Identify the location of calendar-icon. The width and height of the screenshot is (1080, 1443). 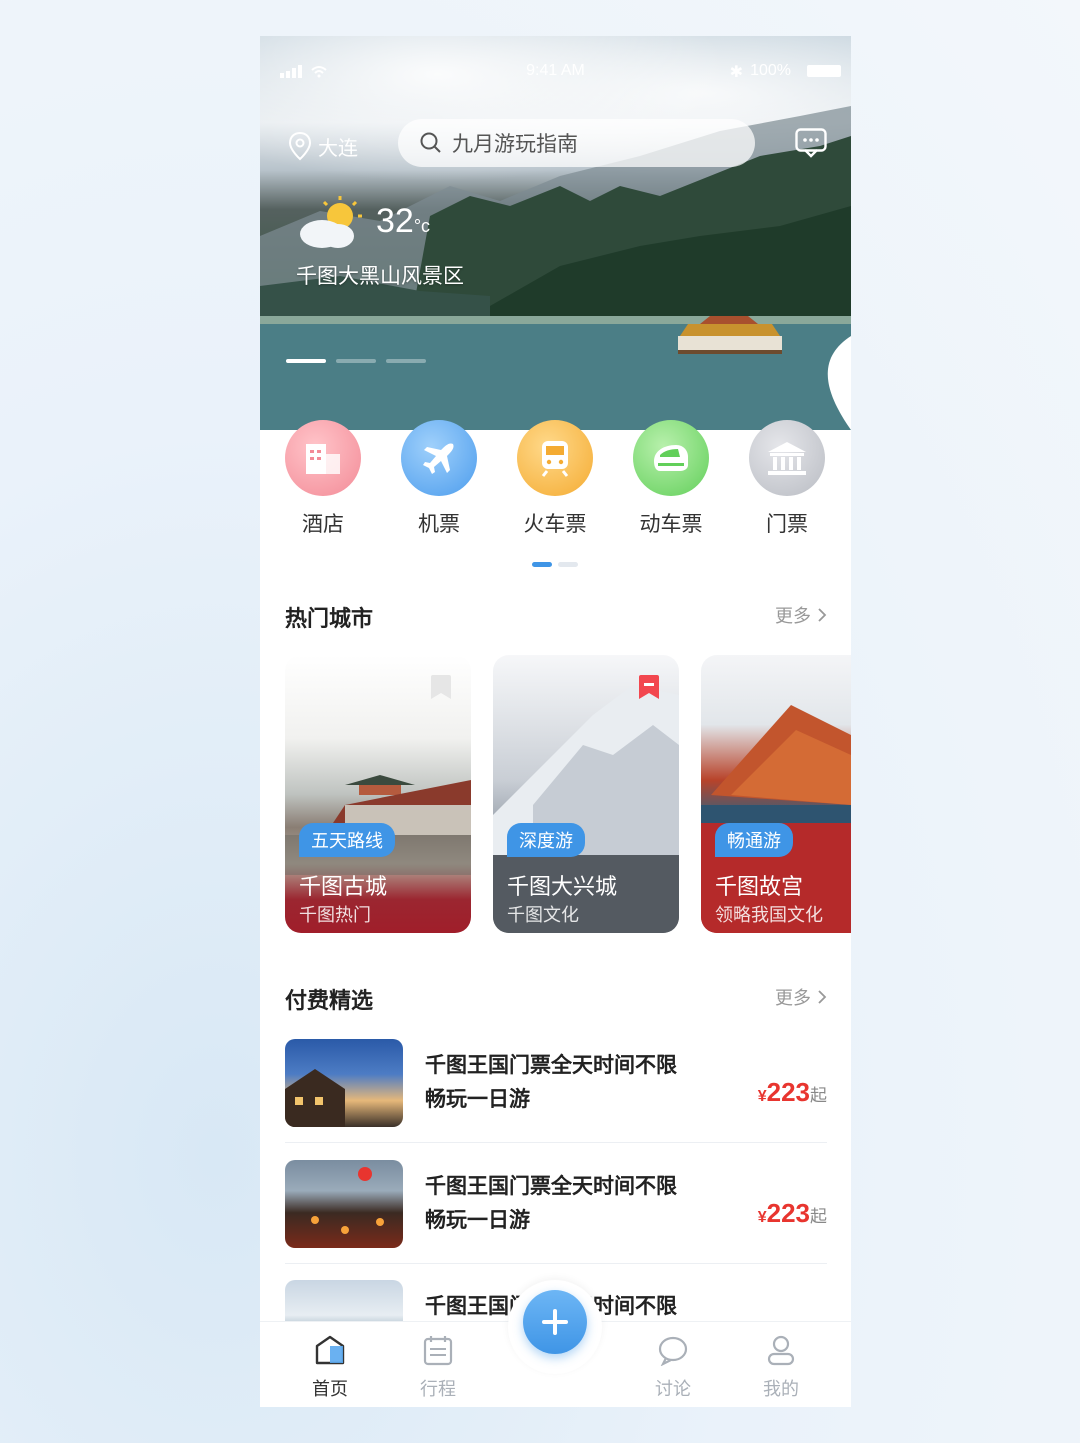
(438, 1351).